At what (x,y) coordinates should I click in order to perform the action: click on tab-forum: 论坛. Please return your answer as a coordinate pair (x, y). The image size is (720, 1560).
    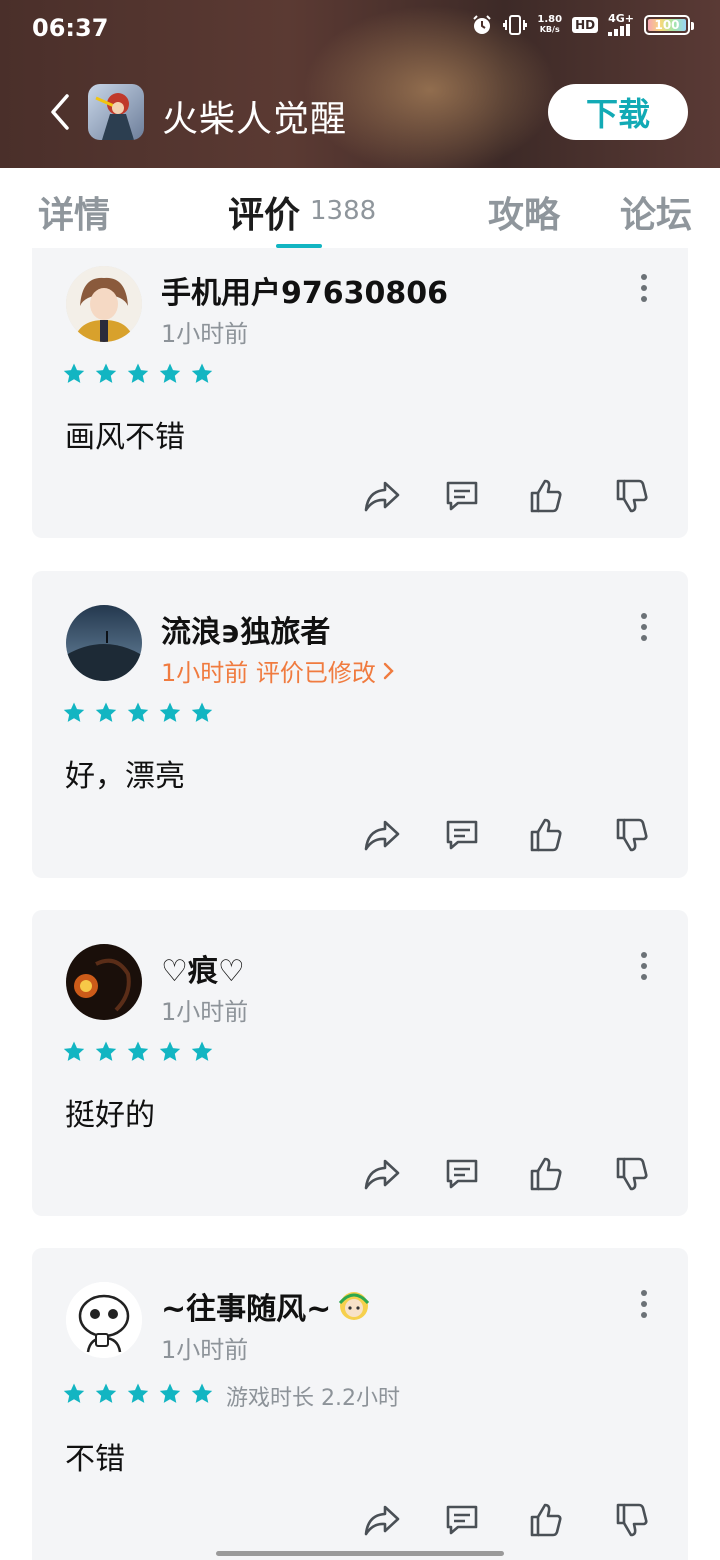
    Looking at the image, I should click on (656, 212).